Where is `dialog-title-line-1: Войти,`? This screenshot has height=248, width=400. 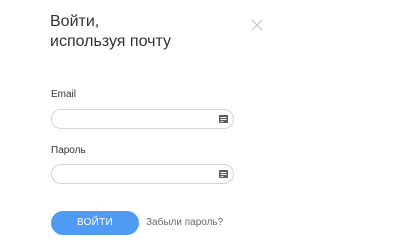
dialog-title-line-1: Войти, is located at coordinates (75, 21).